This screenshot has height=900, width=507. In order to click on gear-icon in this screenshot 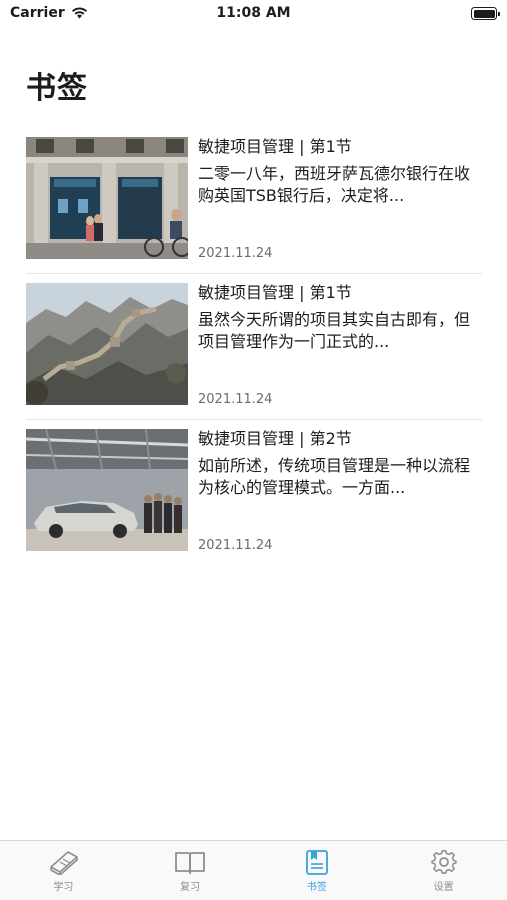, I will do `click(443, 862)`.